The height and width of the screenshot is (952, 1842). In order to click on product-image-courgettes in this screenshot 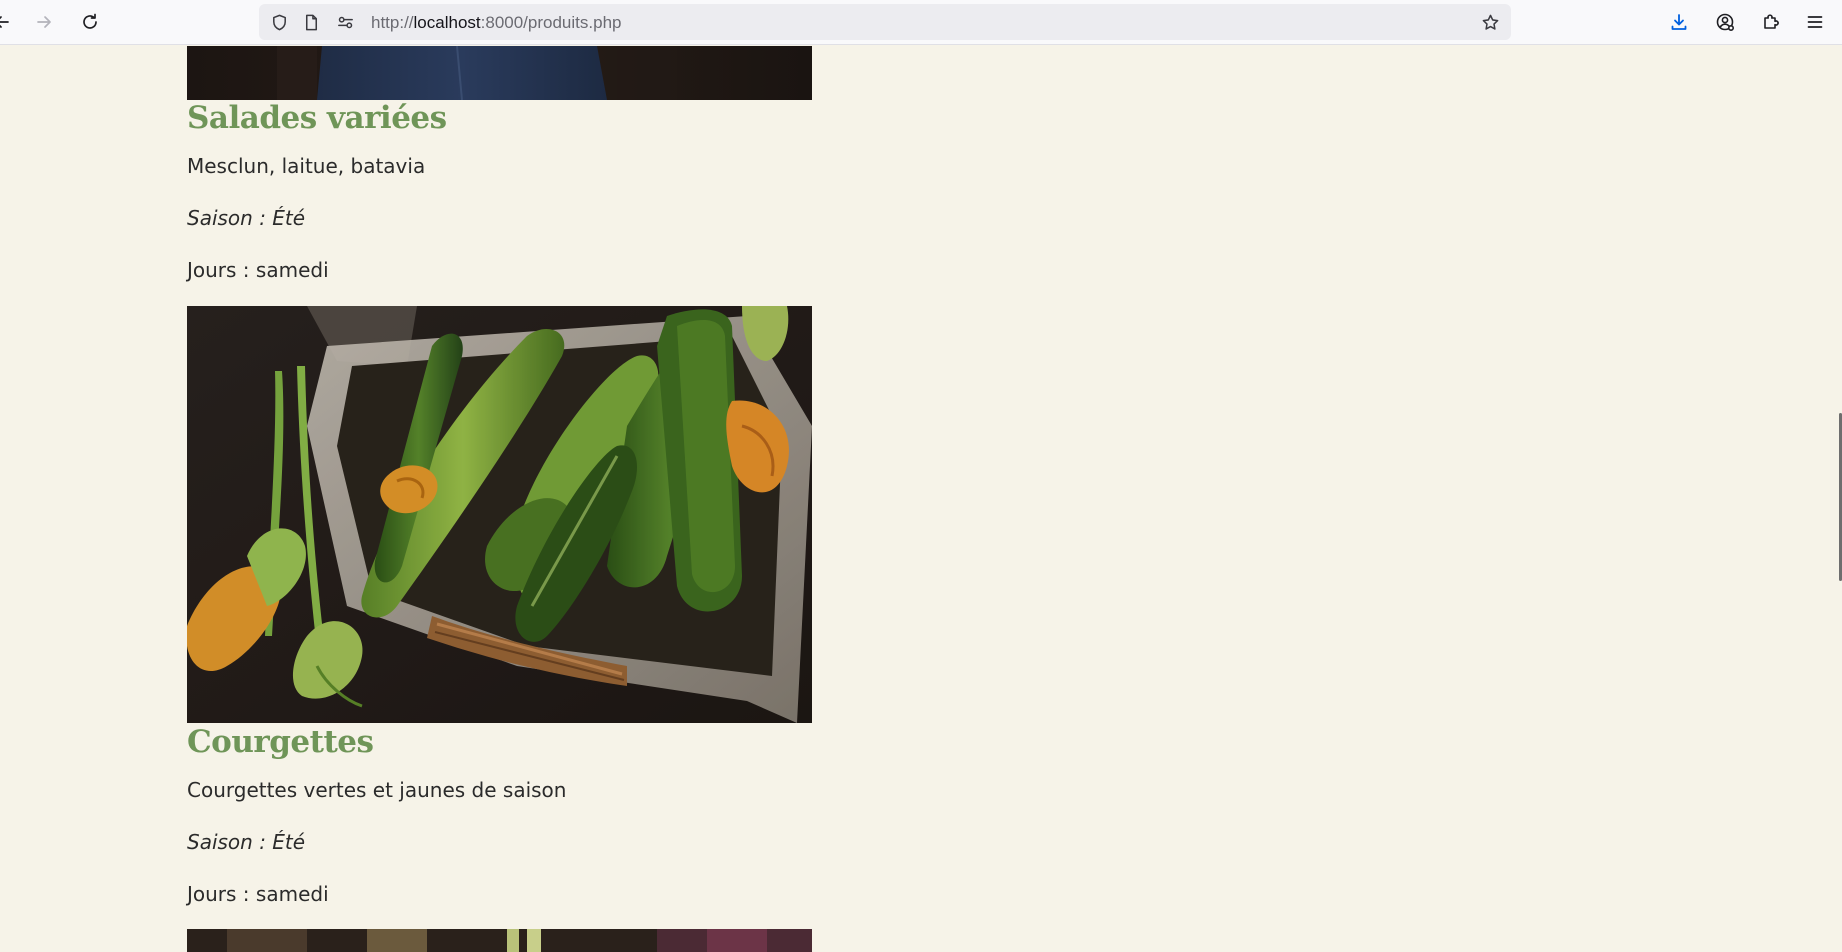, I will do `click(499, 514)`.